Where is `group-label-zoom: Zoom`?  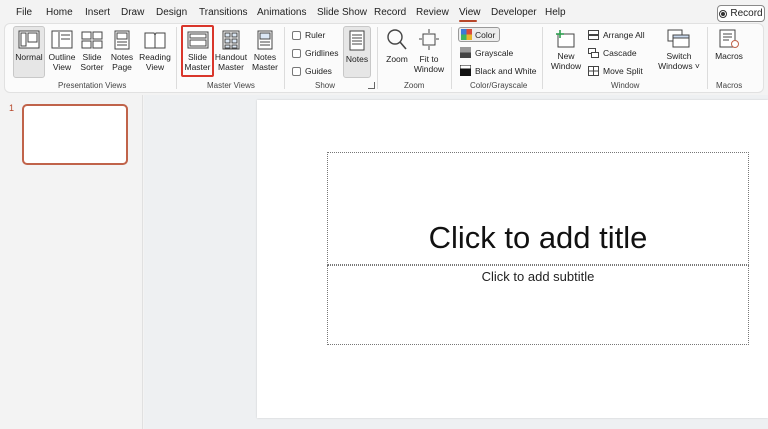
group-label-zoom: Zoom is located at coordinates (414, 85).